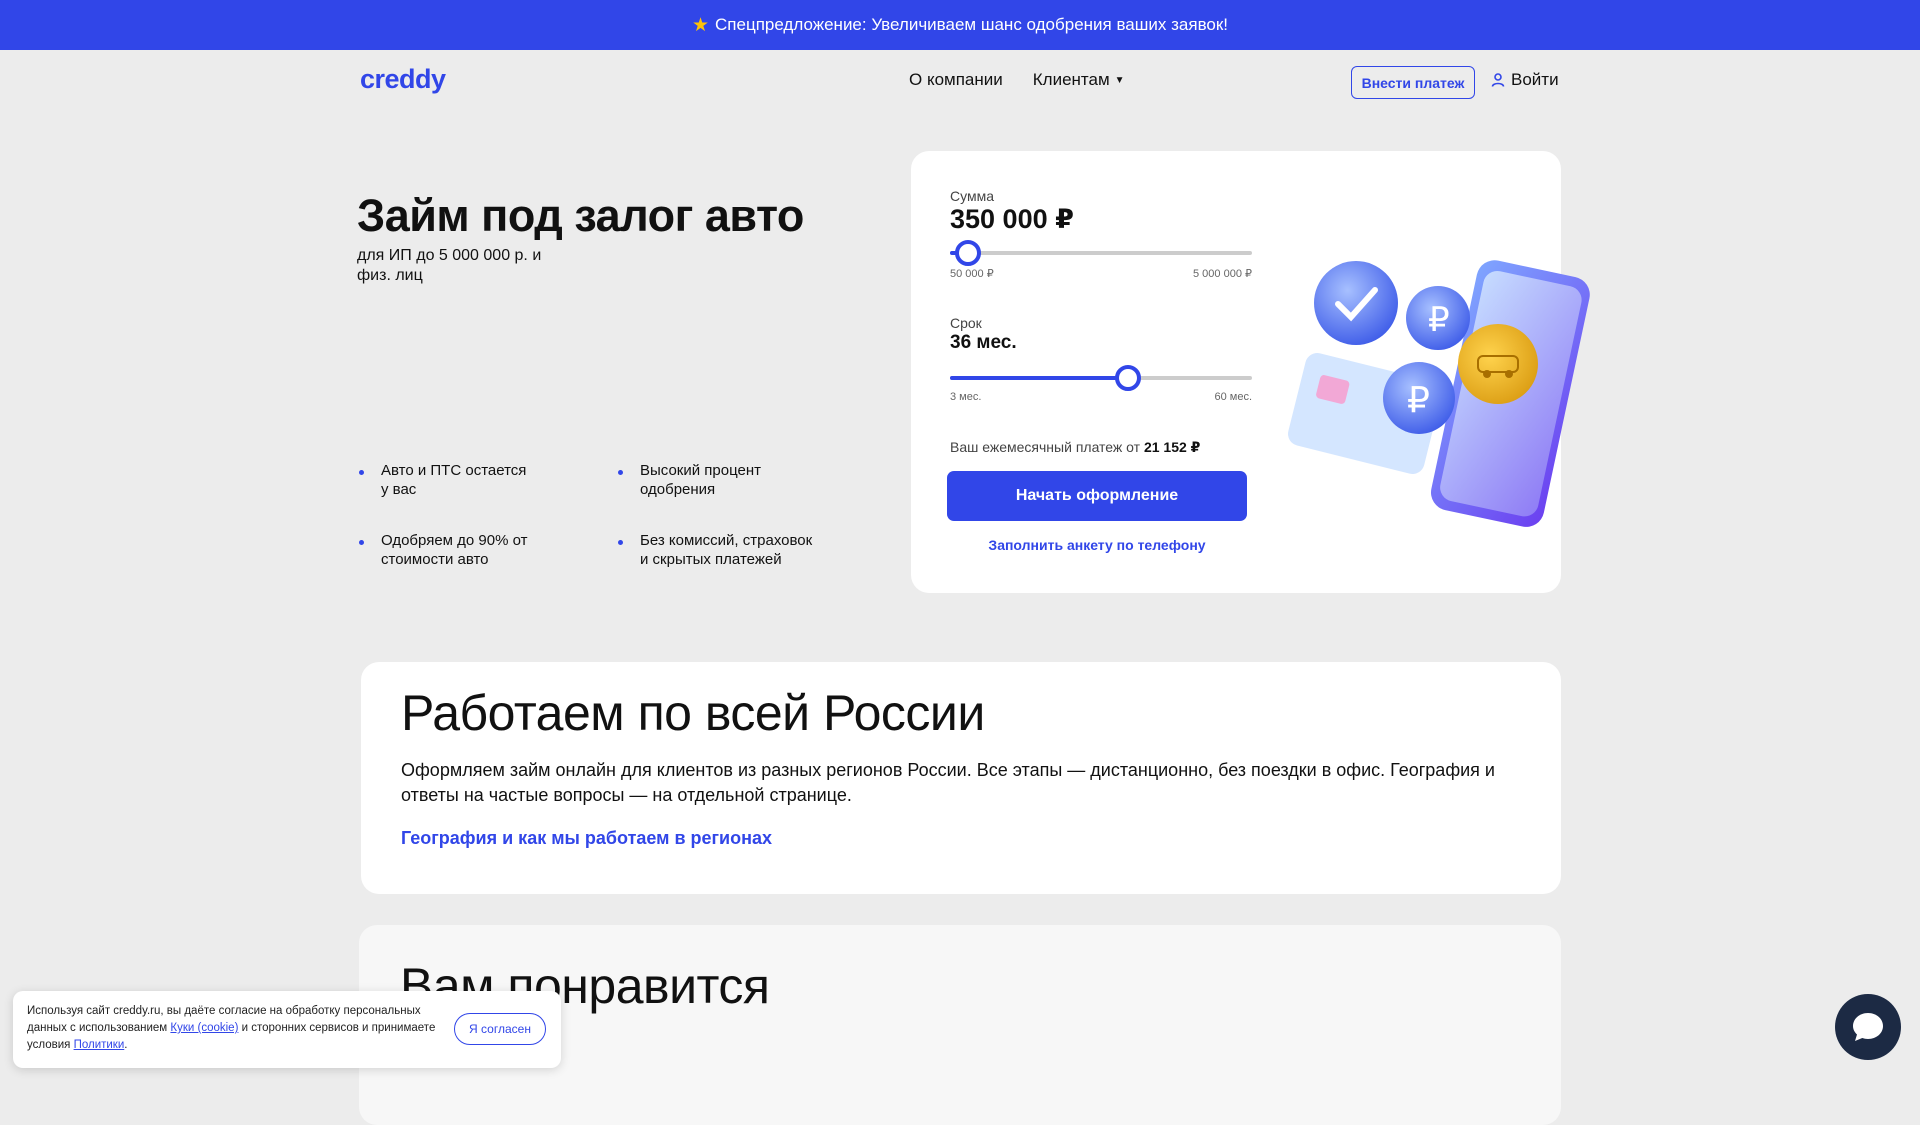 The width and height of the screenshot is (1920, 1125). I want to click on regions-title: Работаем по всей России, so click(693, 713).